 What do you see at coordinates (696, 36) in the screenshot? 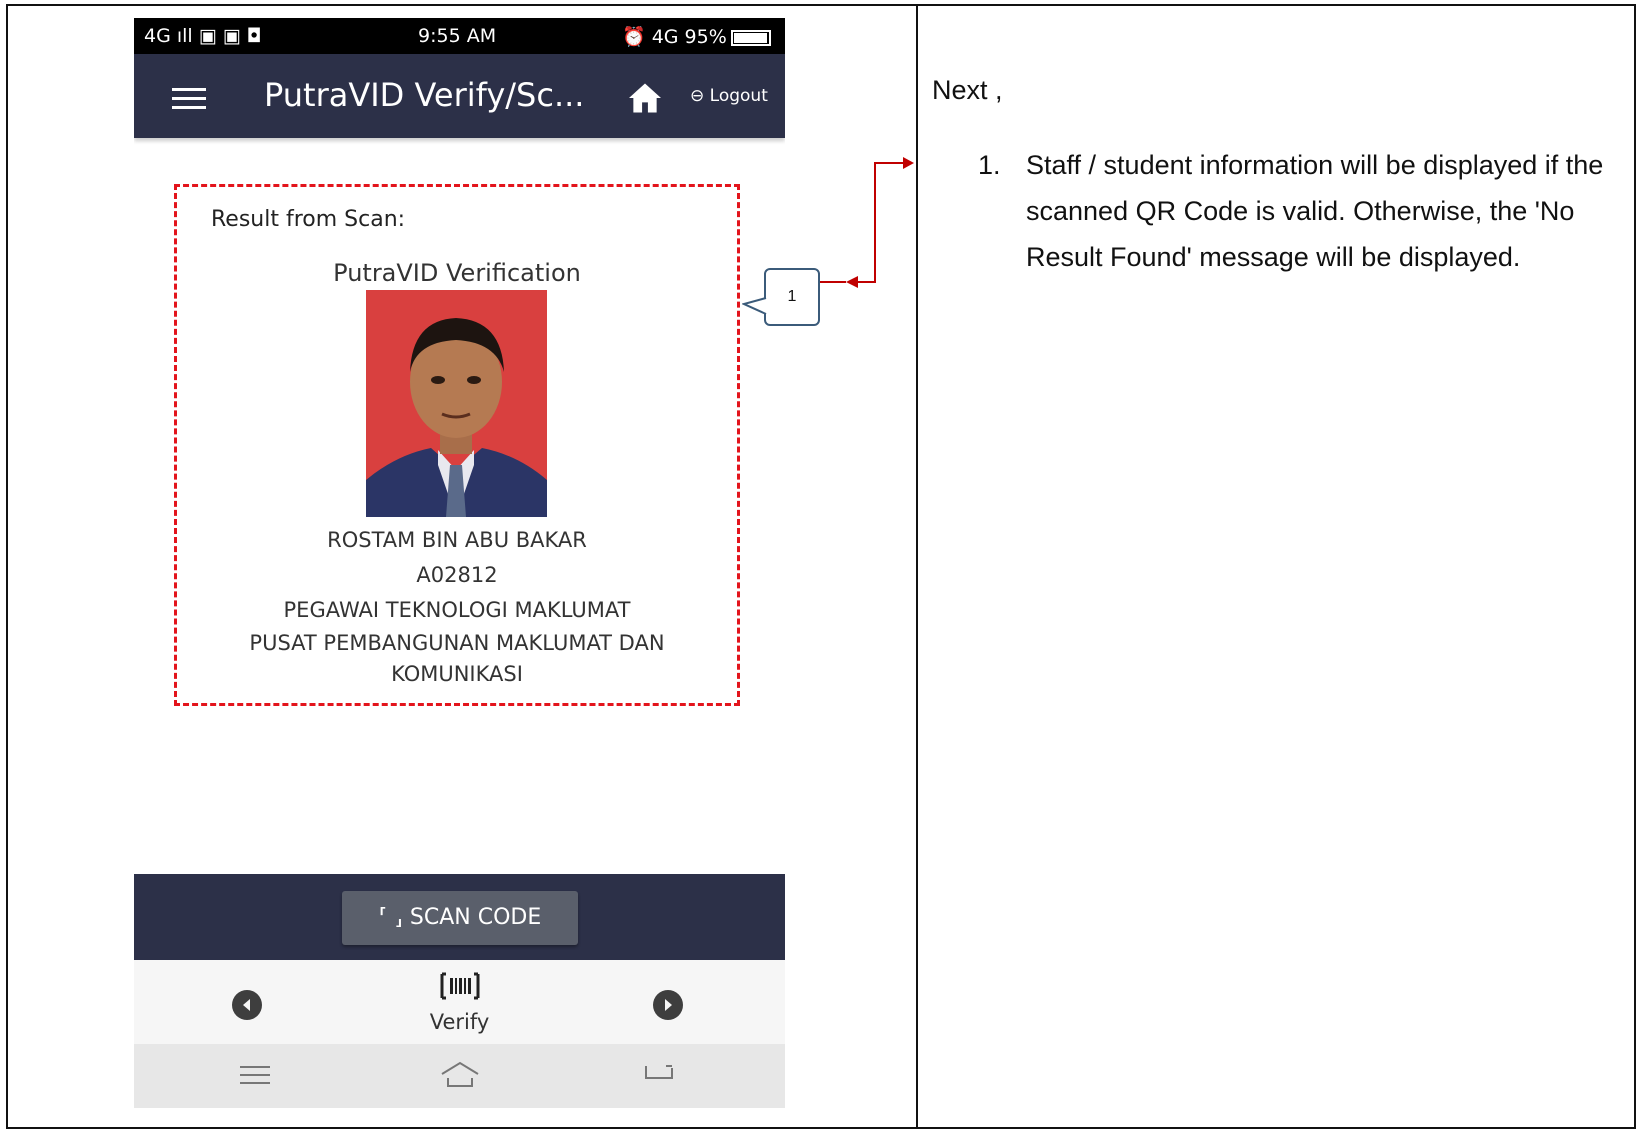
I see `status-right: ⏰ 4G 95%` at bounding box center [696, 36].